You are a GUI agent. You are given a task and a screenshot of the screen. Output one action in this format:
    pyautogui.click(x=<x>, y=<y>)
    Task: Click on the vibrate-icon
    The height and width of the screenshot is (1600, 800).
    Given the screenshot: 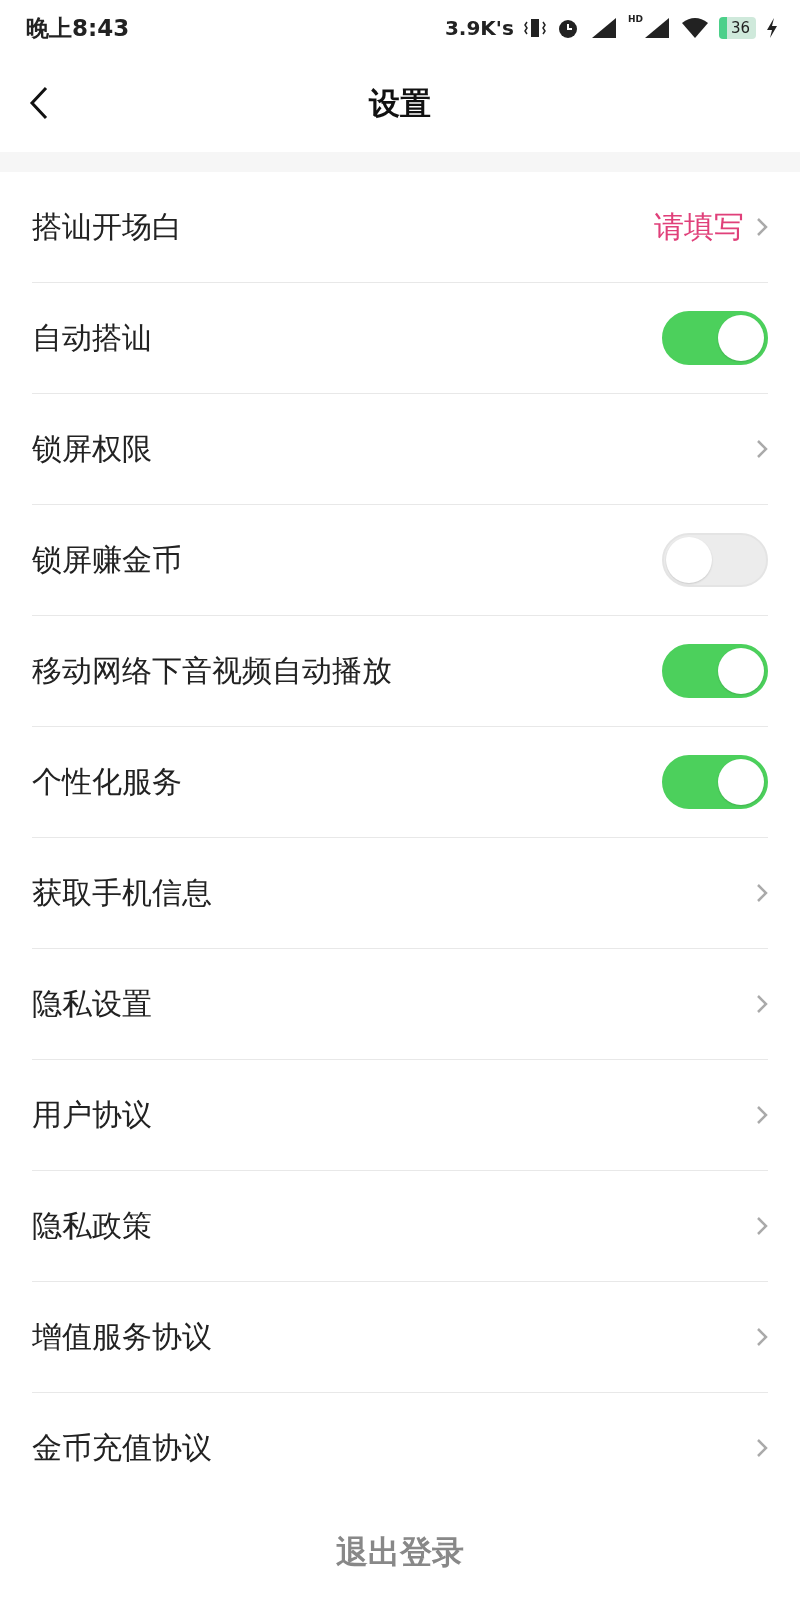 What is the action you would take?
    pyautogui.click(x=534, y=28)
    